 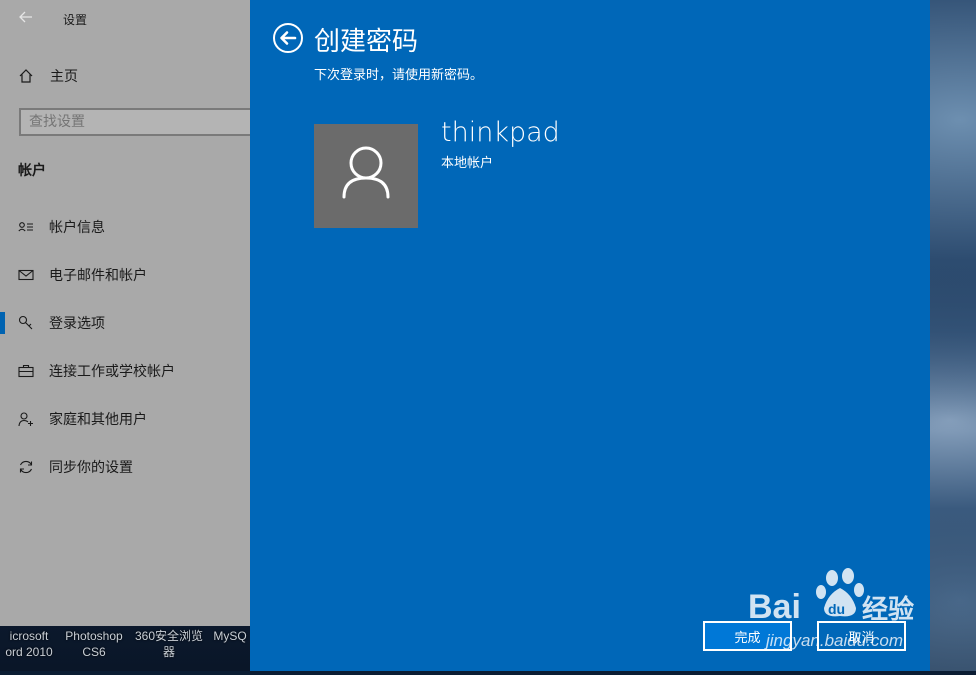 I want to click on nav-item-sign-in-options: 登录选项, so click(x=61, y=323).